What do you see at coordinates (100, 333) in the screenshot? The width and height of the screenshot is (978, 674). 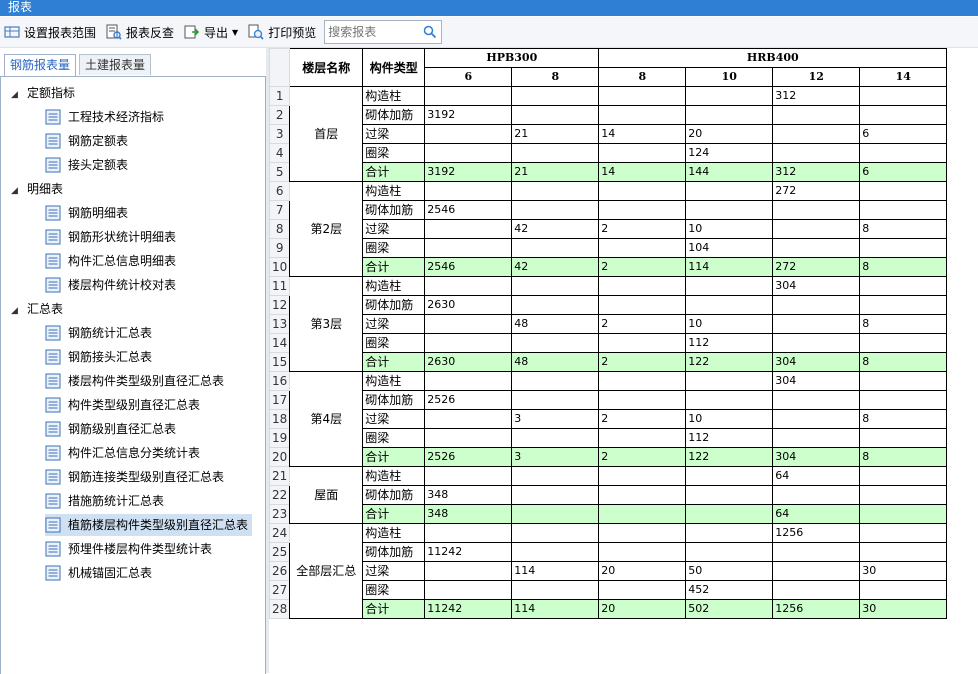 I see `tree-item: 钢筋统计汇总表` at bounding box center [100, 333].